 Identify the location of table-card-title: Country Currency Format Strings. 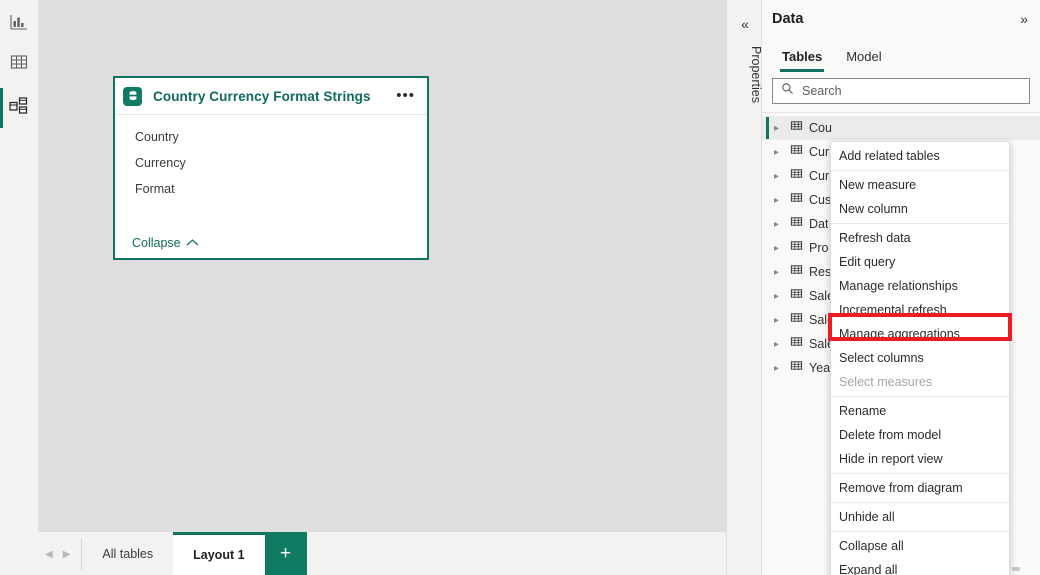
(262, 96).